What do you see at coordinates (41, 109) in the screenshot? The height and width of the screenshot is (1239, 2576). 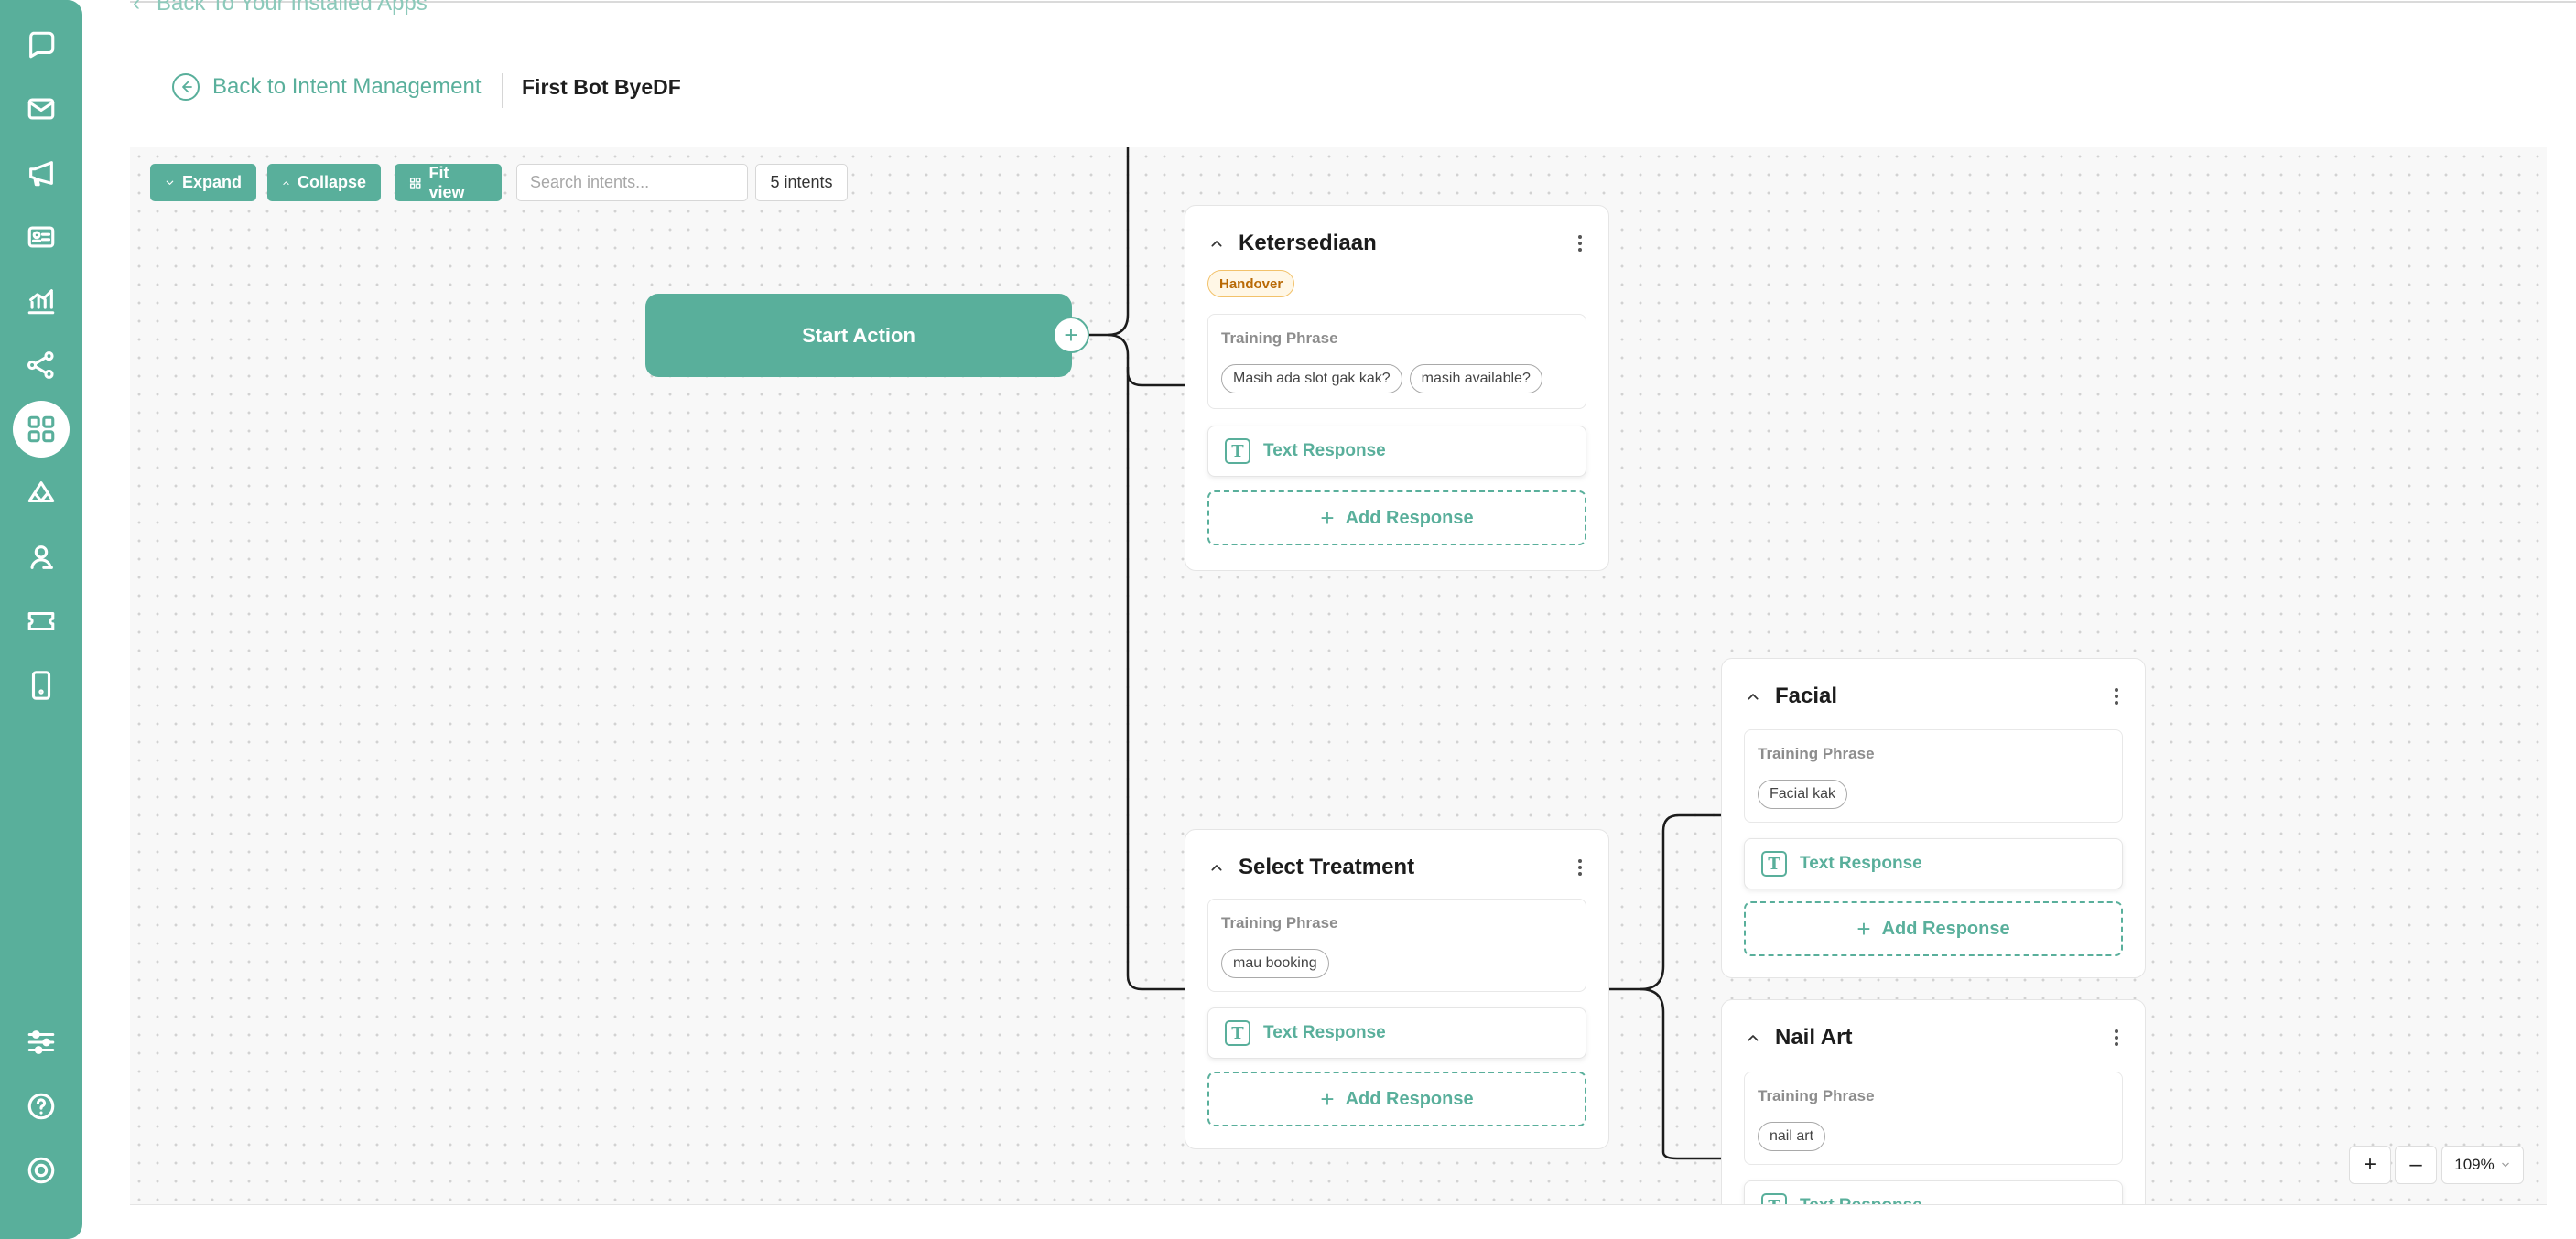 I see `mail-icon` at bounding box center [41, 109].